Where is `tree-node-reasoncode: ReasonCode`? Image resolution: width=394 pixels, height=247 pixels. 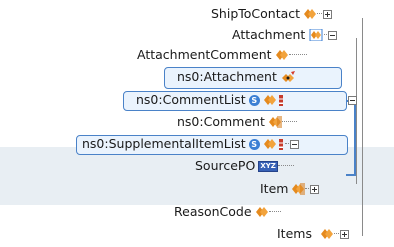
tree-node-reasoncode: ReasonCode is located at coordinates (227, 212).